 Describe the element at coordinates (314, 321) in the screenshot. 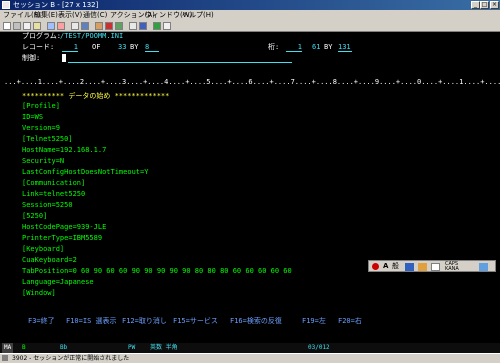

I see `fkey-f19-left: F19=左` at that location.